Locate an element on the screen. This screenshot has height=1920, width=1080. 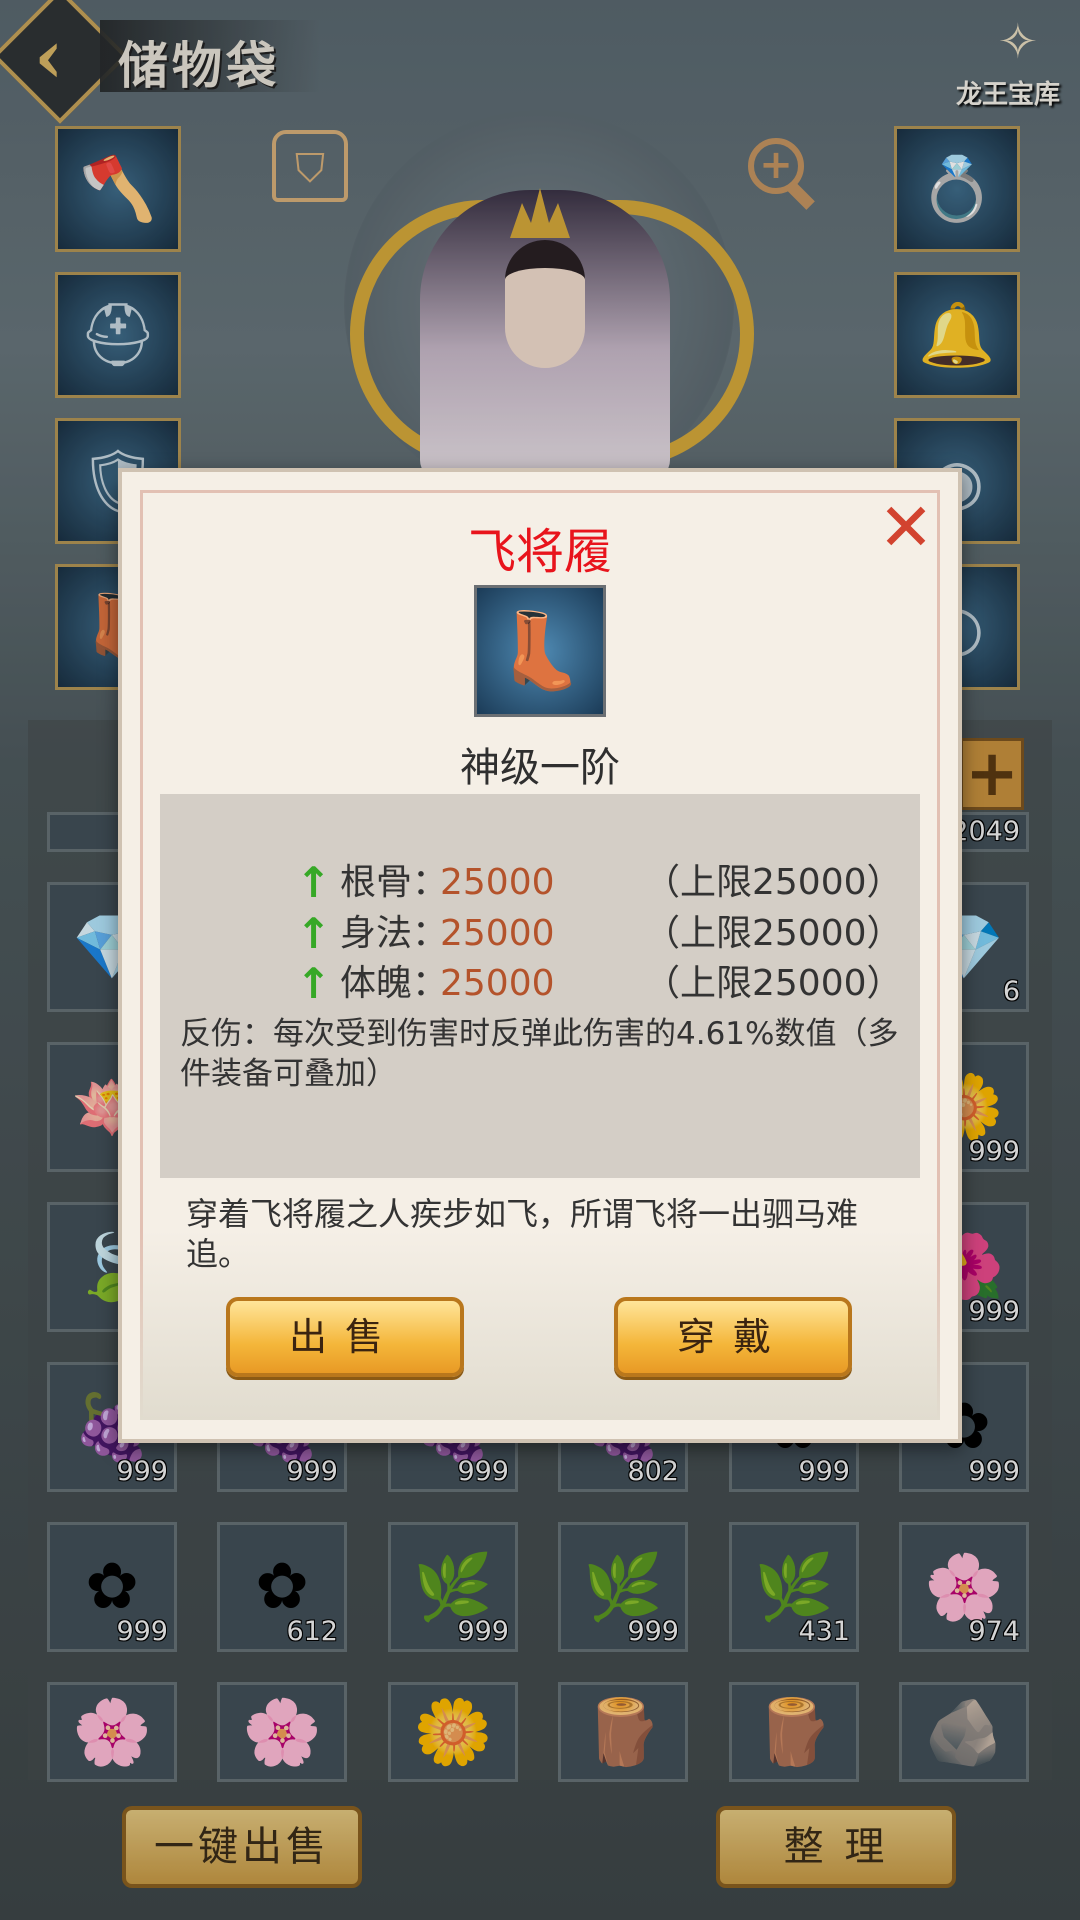
stat-row: ↑ 体魄： 25000 （上限25000） is located at coordinates (540, 984).